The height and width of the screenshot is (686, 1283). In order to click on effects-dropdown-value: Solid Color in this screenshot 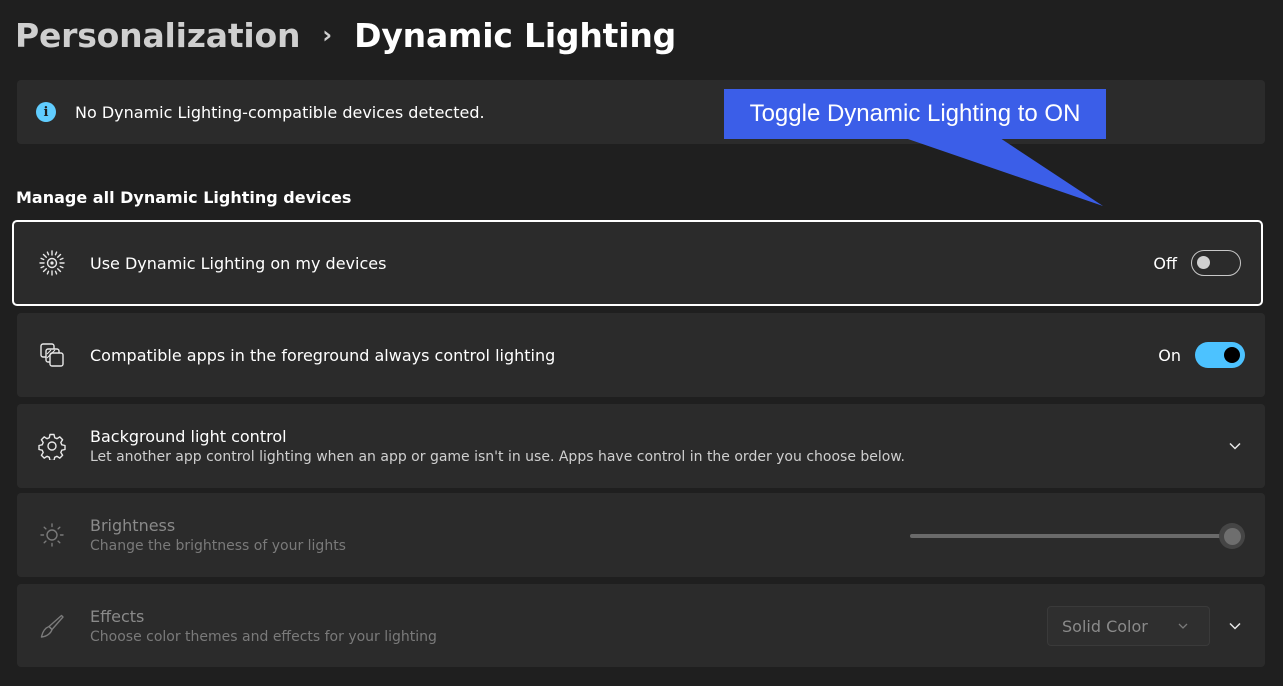, I will do `click(1105, 626)`.